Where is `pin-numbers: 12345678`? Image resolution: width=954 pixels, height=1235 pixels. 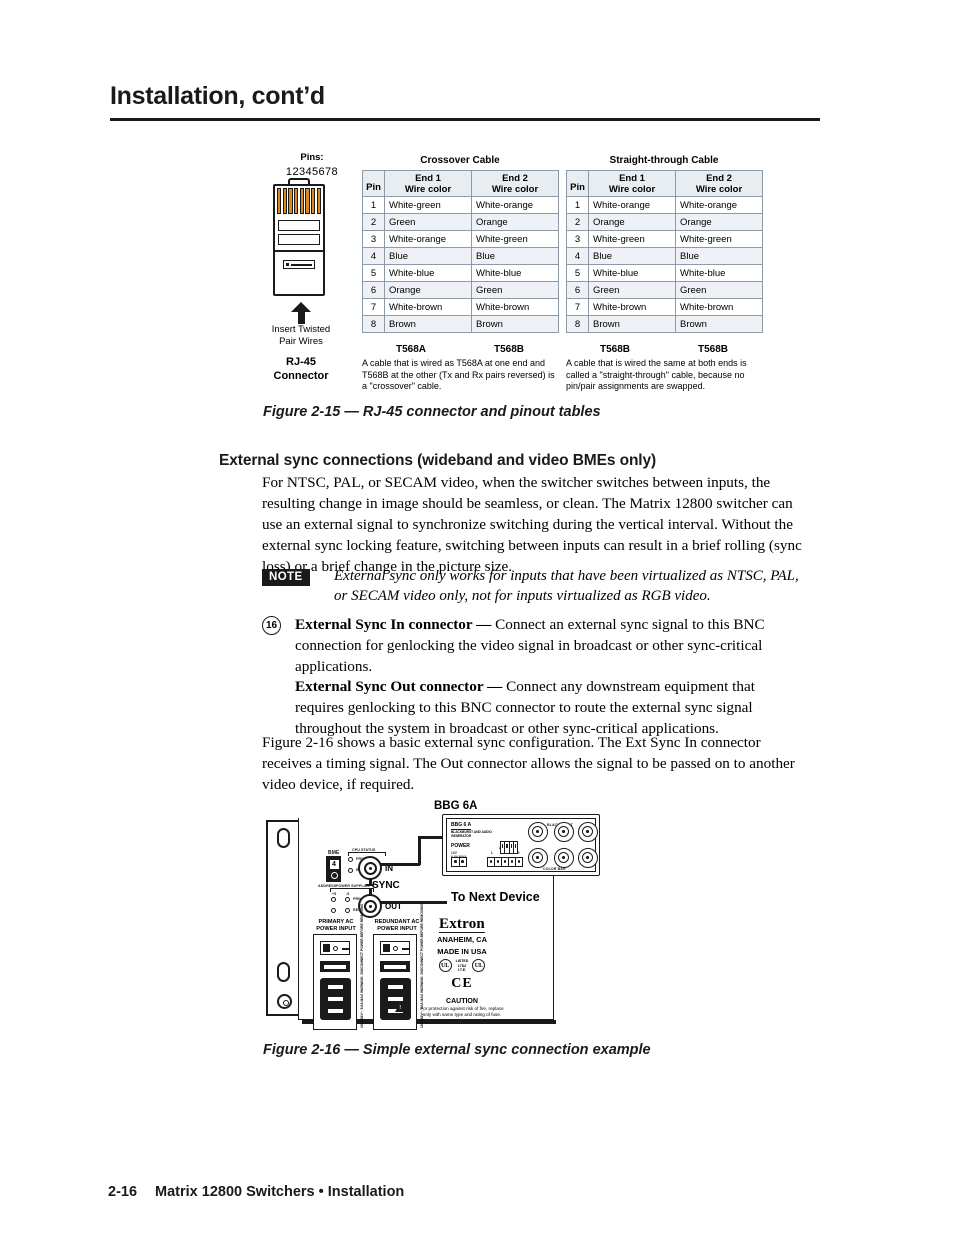
pin-numbers: 12345678 is located at coordinates (312, 172).